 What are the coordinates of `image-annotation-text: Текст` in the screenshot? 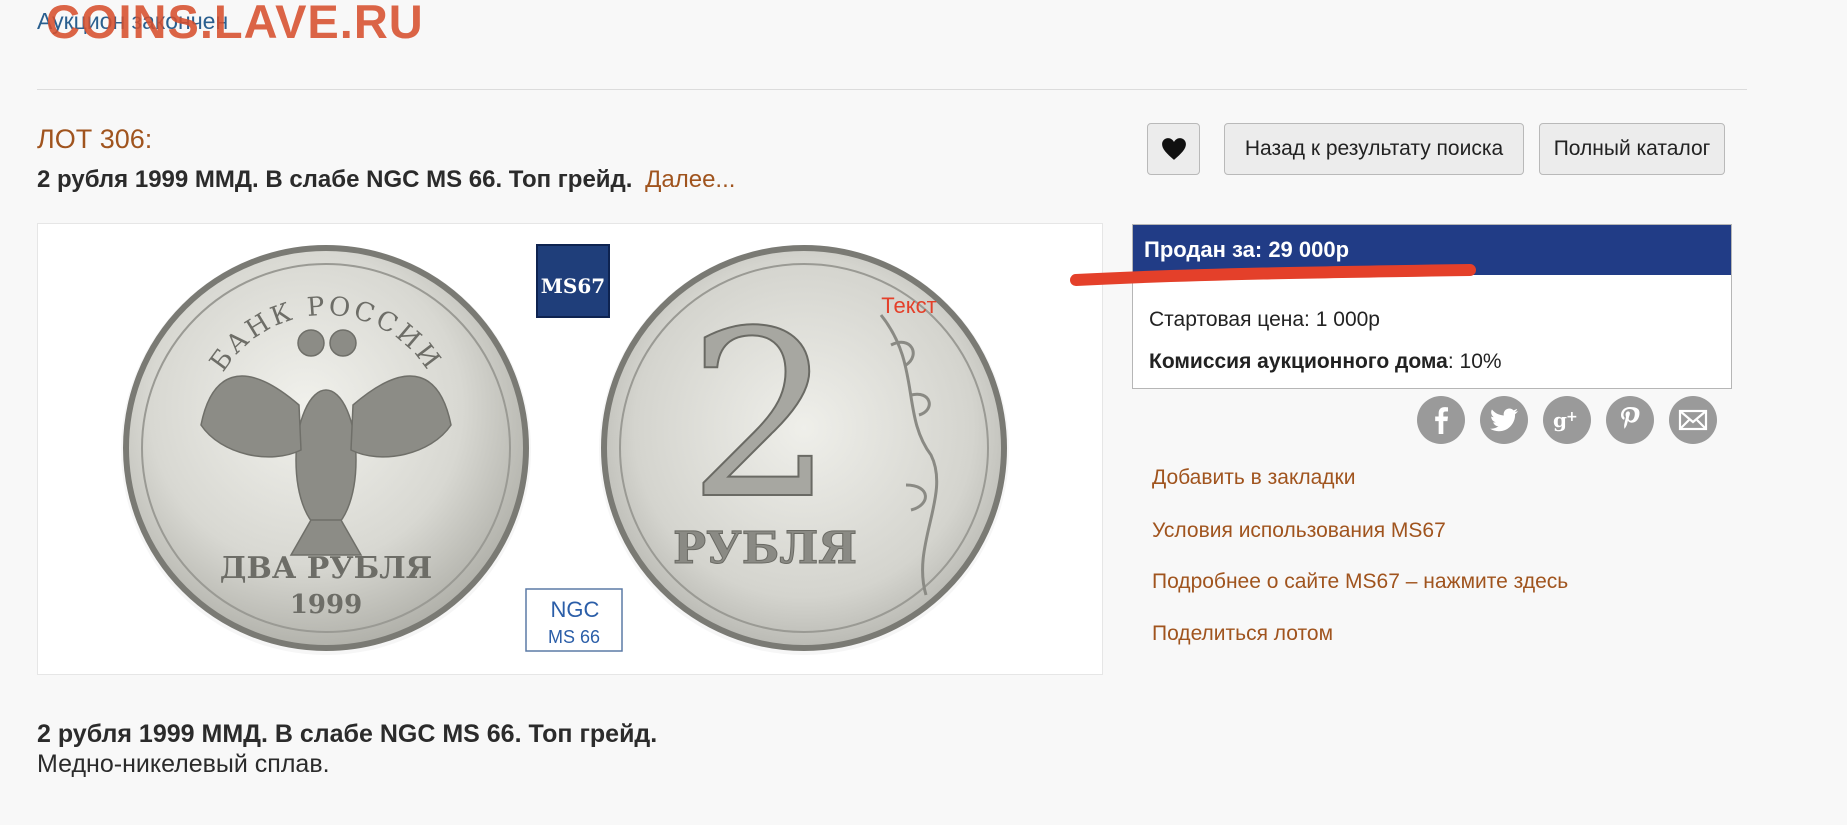 It's located at (908, 305).